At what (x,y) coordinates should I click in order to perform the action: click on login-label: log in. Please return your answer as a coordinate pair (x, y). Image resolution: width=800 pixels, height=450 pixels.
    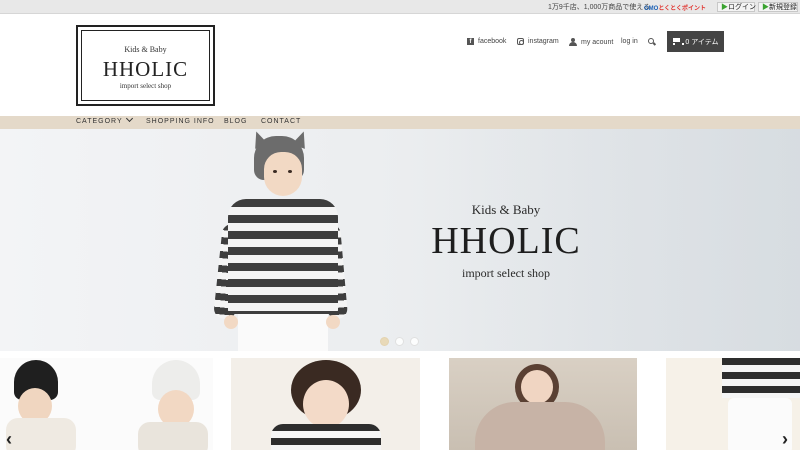
    Looking at the image, I should click on (629, 41).